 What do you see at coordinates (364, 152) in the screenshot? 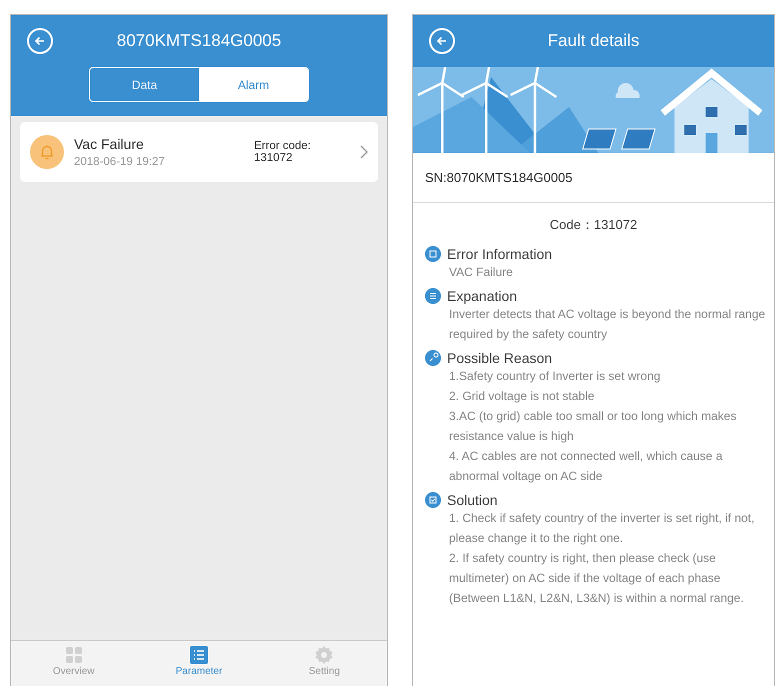
I see `chevron-icon` at bounding box center [364, 152].